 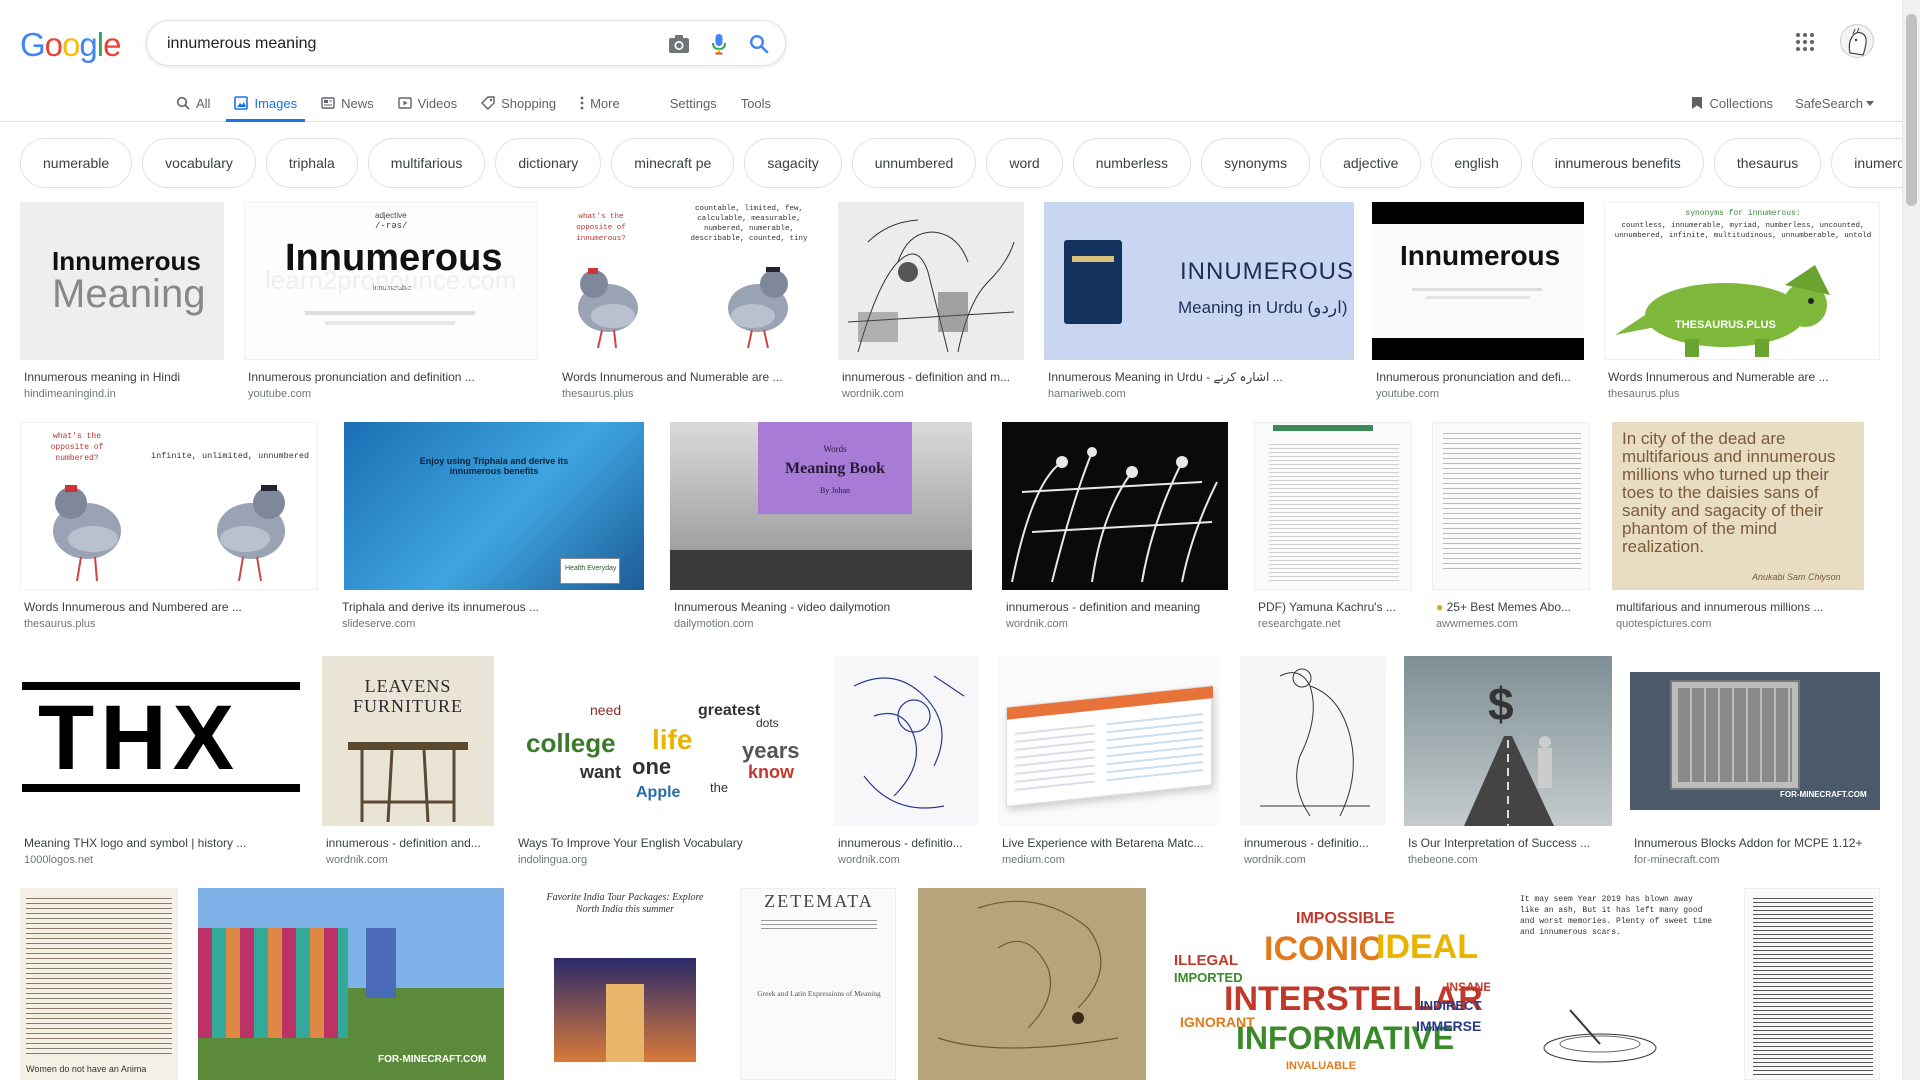 I want to click on avatar, so click(x=1857, y=41).